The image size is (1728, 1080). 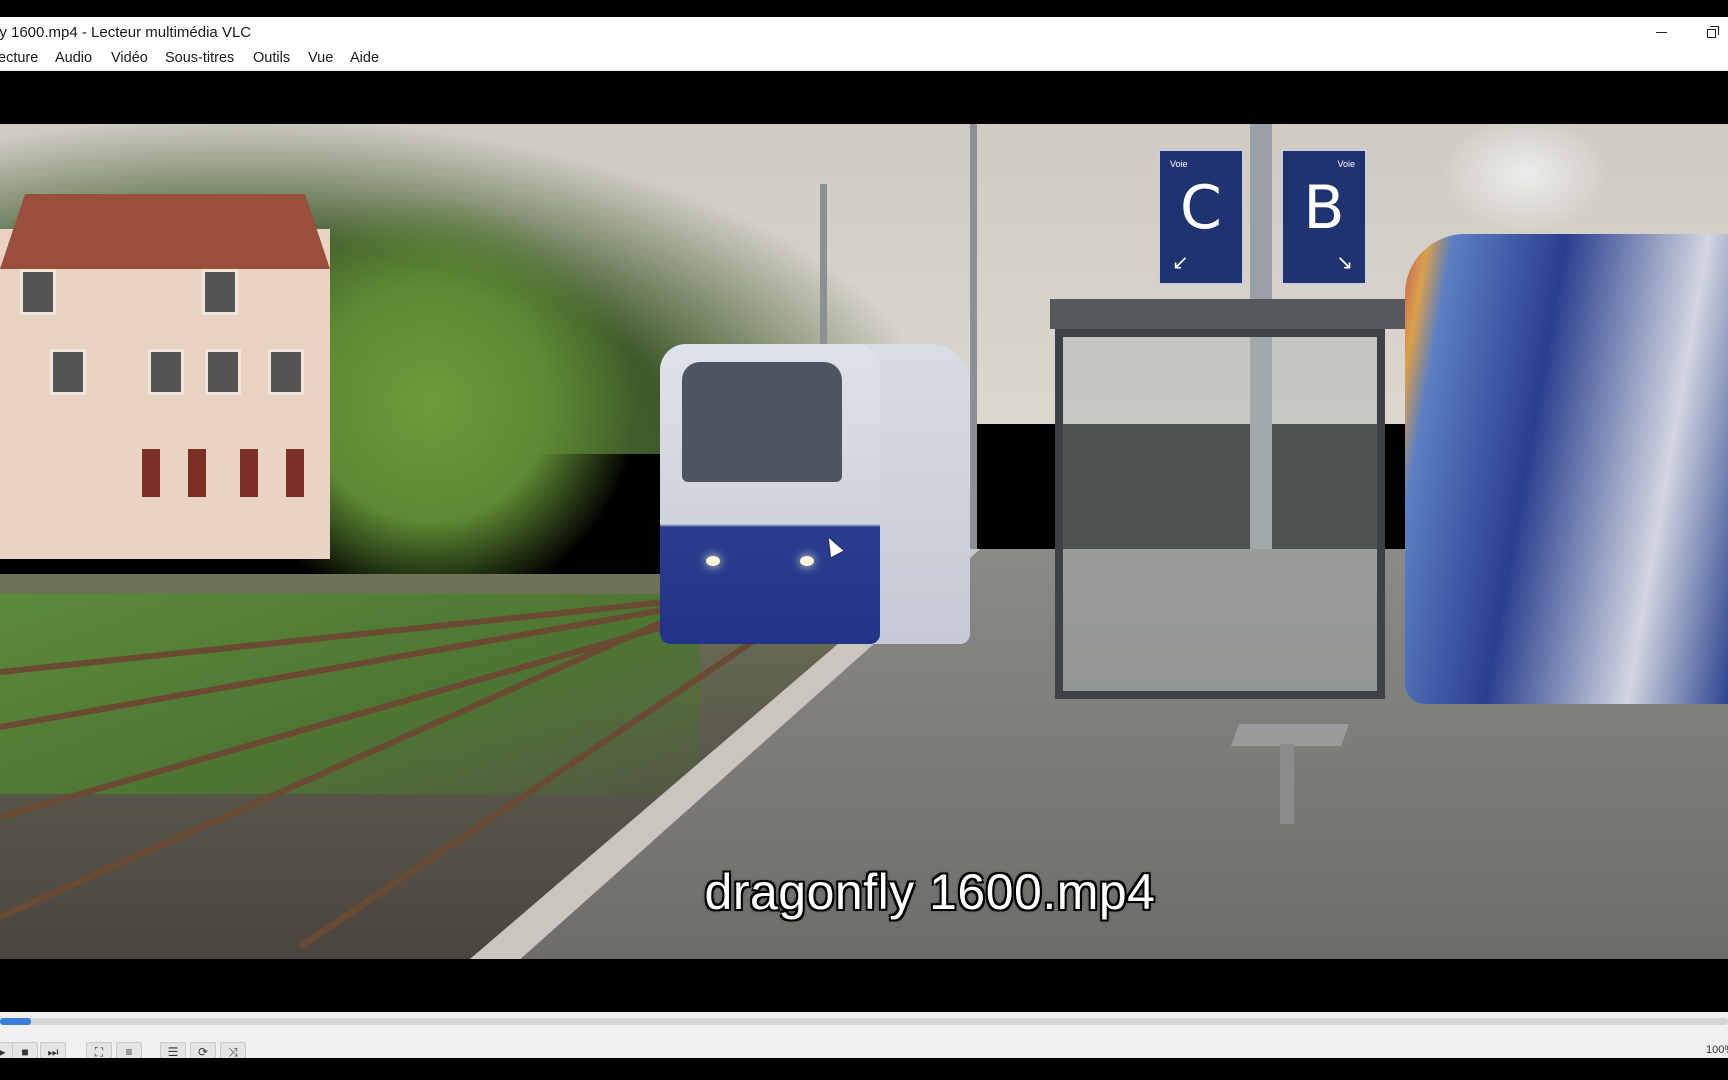 What do you see at coordinates (1717, 1050) in the screenshot?
I see `volume-level: 100%` at bounding box center [1717, 1050].